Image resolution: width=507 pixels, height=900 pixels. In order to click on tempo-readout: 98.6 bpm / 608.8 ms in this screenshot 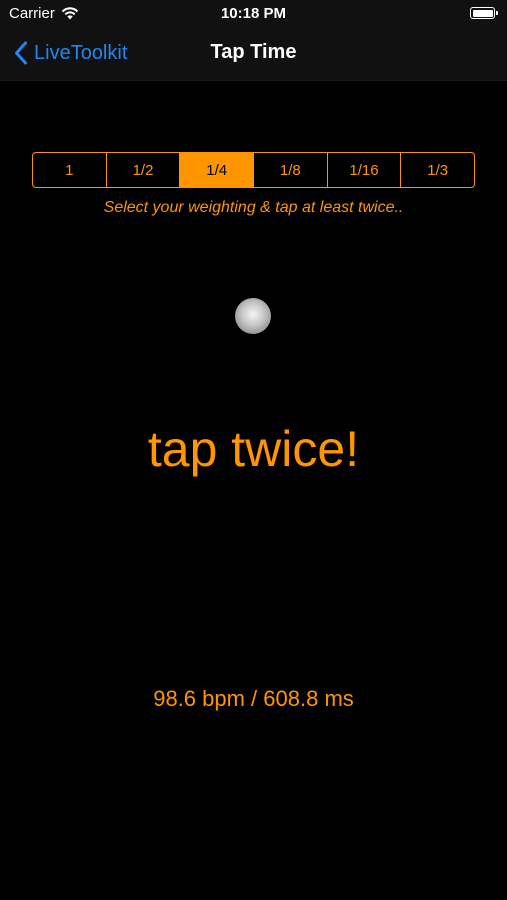, I will do `click(253, 698)`.